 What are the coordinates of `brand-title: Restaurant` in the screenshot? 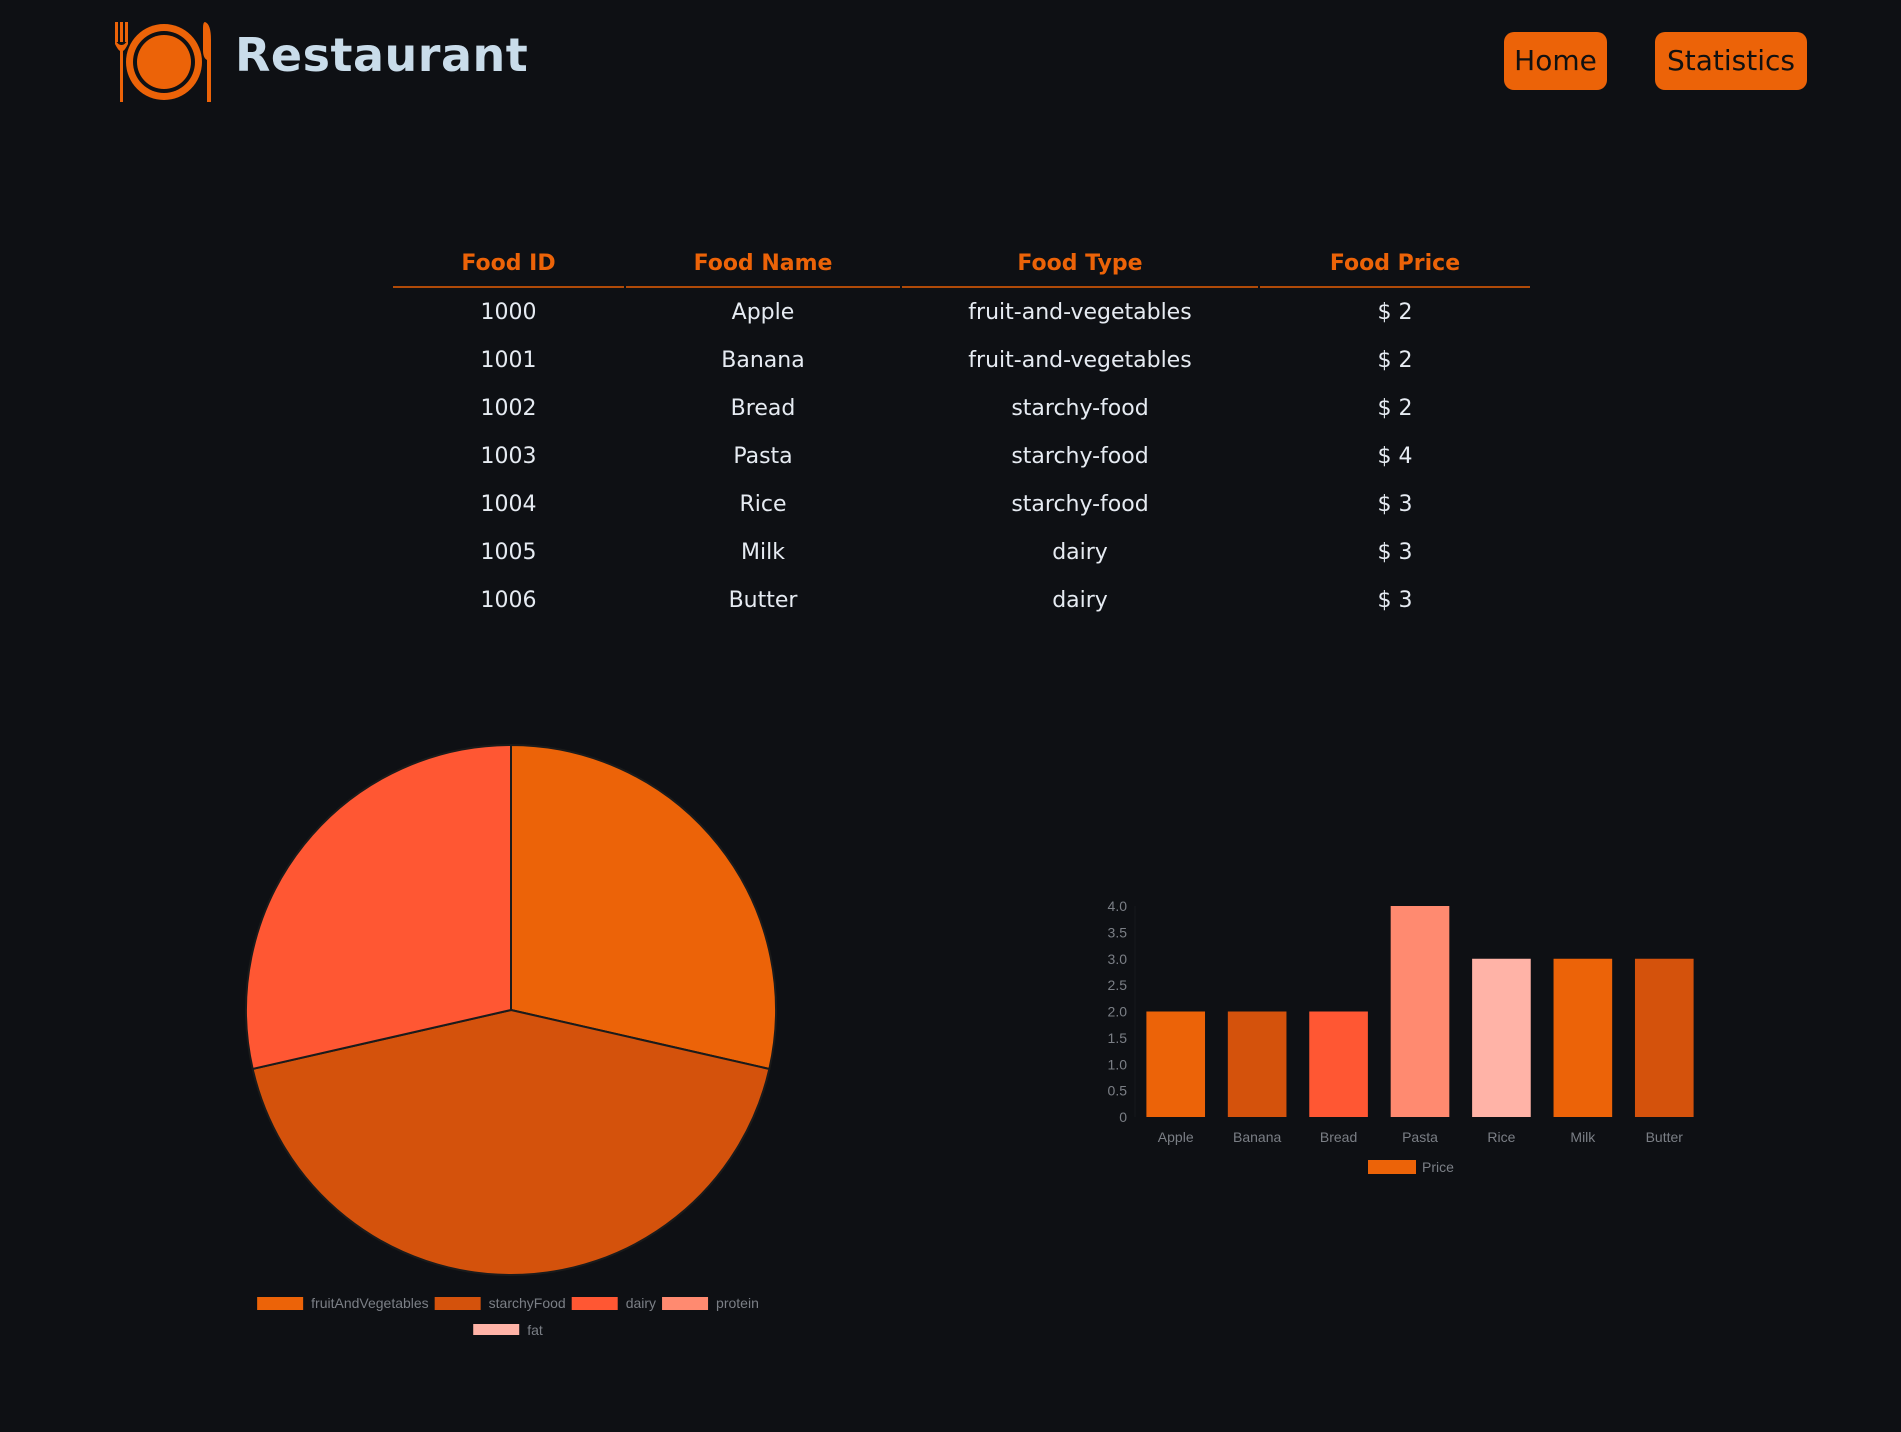 It's located at (382, 55).